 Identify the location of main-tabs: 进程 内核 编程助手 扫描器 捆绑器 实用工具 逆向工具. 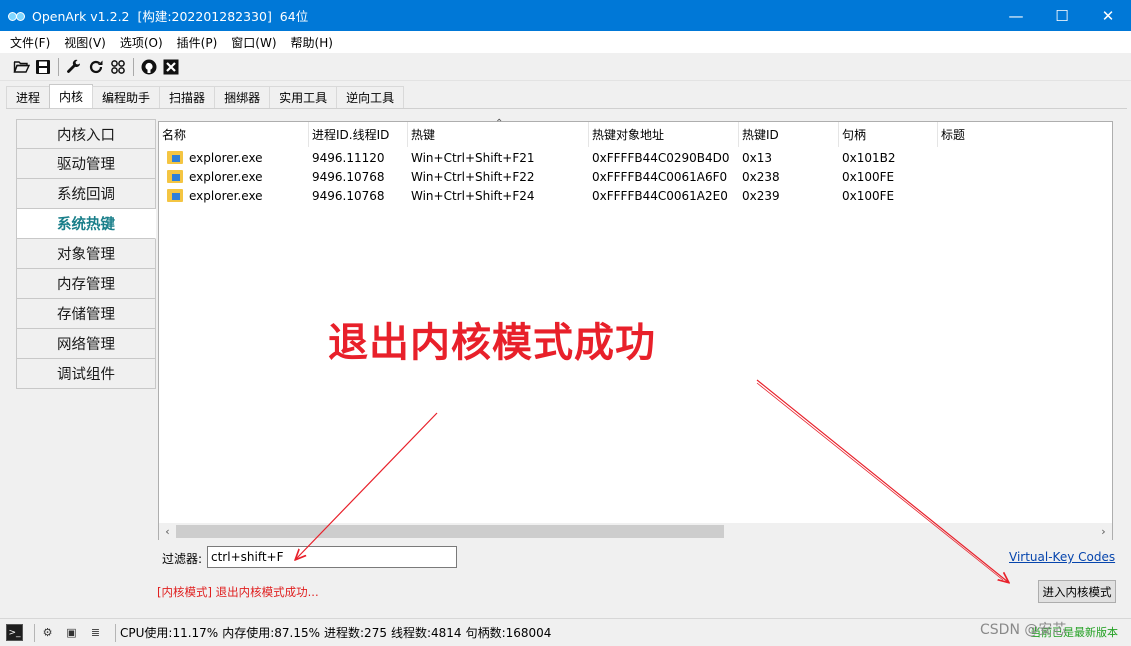
(205, 96).